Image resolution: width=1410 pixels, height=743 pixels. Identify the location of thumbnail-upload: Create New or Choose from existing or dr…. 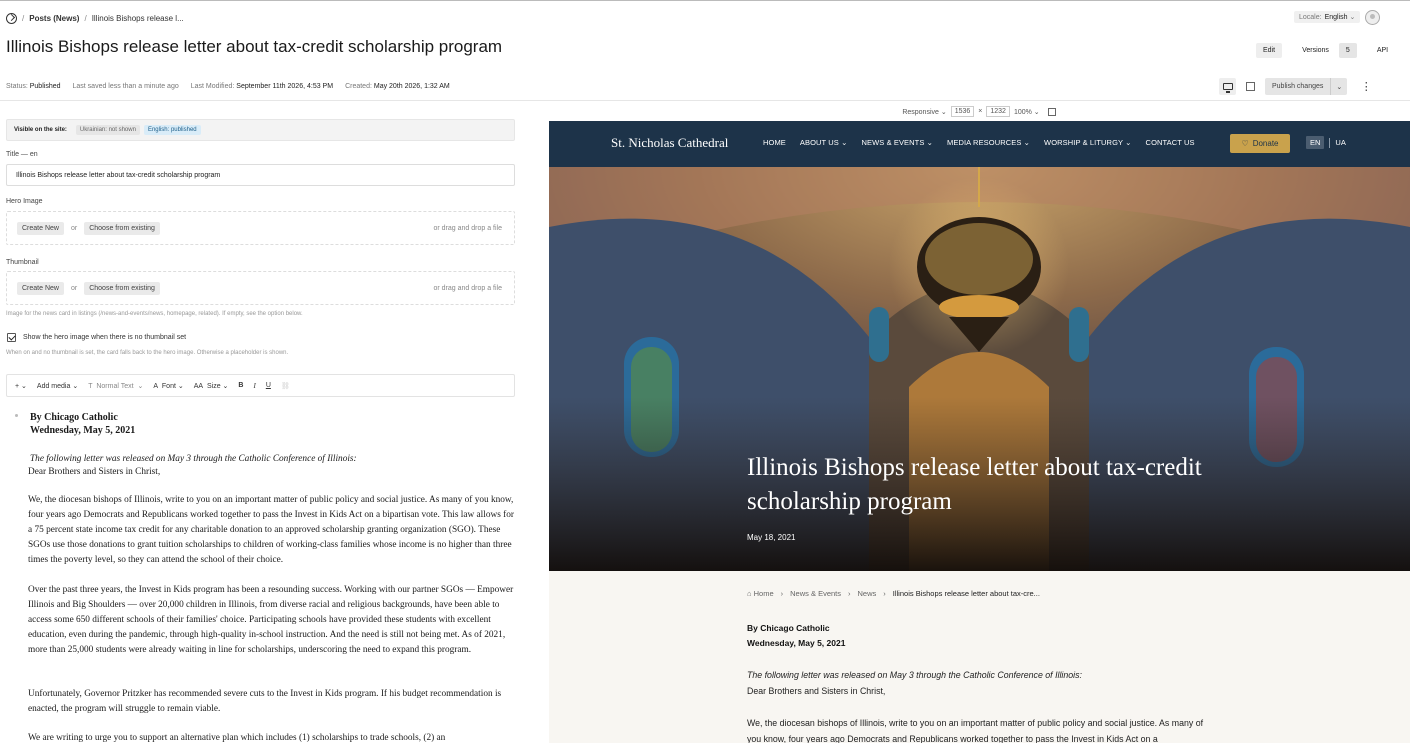
(260, 288).